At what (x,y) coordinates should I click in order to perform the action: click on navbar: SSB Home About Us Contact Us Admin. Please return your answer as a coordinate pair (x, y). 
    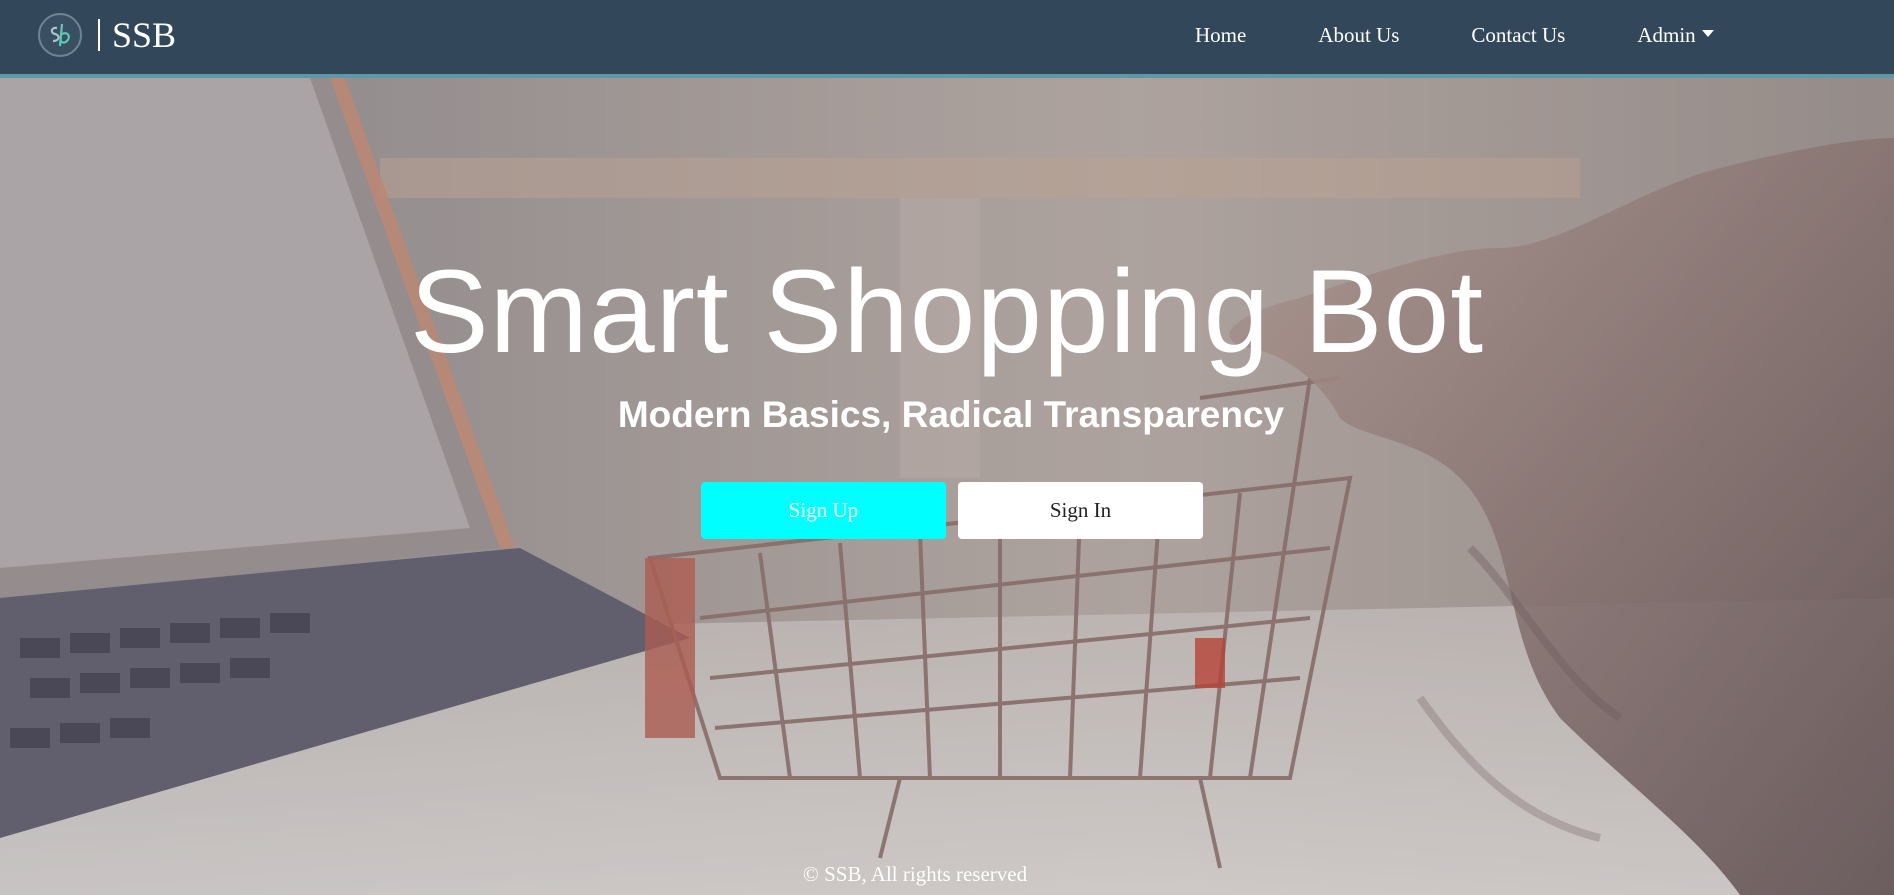
    Looking at the image, I should click on (947, 39).